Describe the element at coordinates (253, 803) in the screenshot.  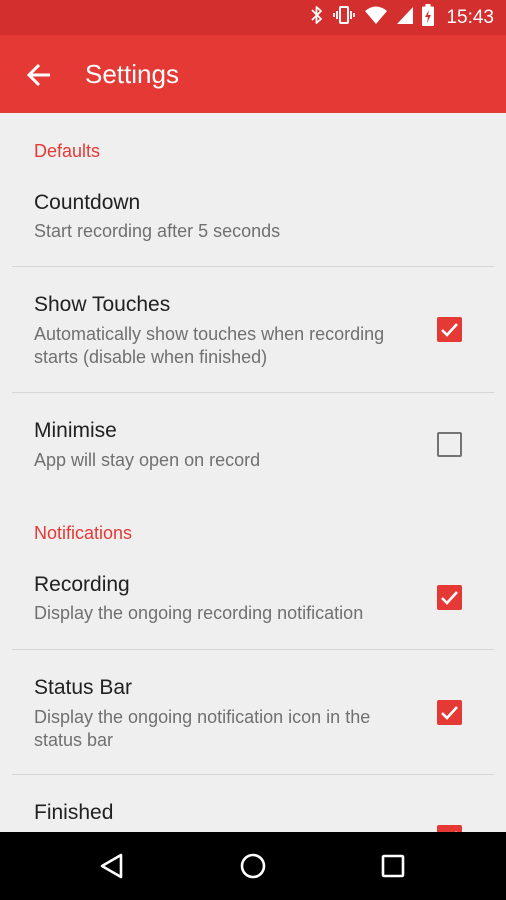
I see `pref-finished: Finished` at that location.